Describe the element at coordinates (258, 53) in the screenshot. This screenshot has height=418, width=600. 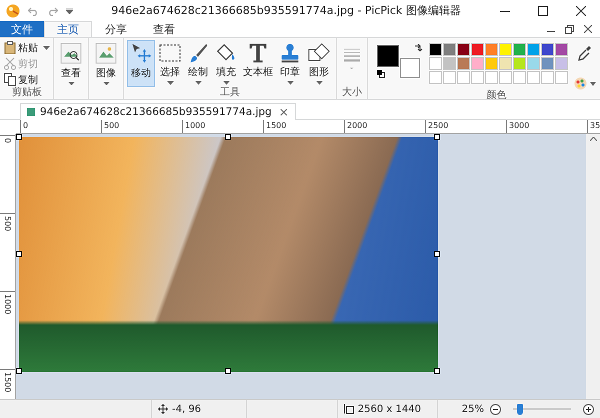
I see `letter-t-icon` at that location.